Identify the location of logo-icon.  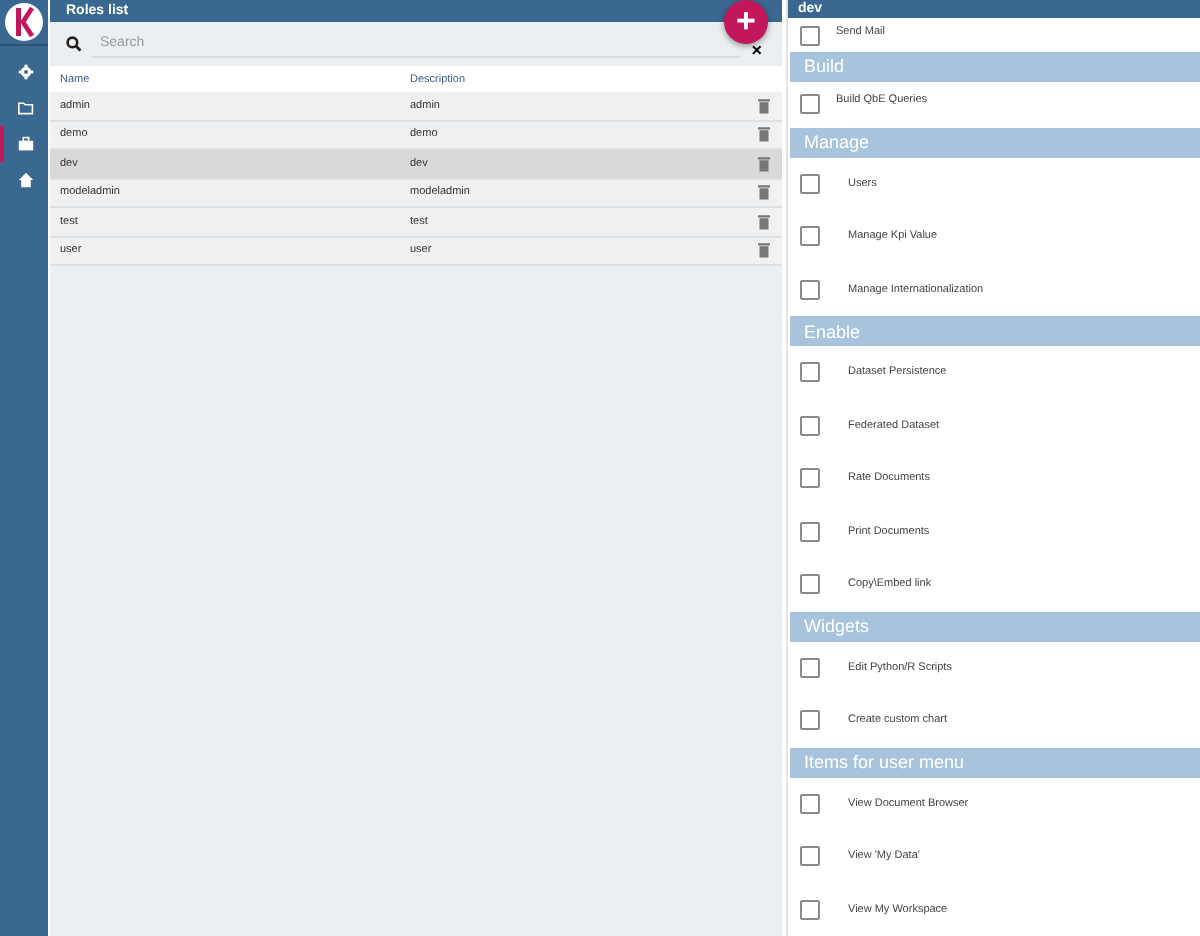
(24, 22).